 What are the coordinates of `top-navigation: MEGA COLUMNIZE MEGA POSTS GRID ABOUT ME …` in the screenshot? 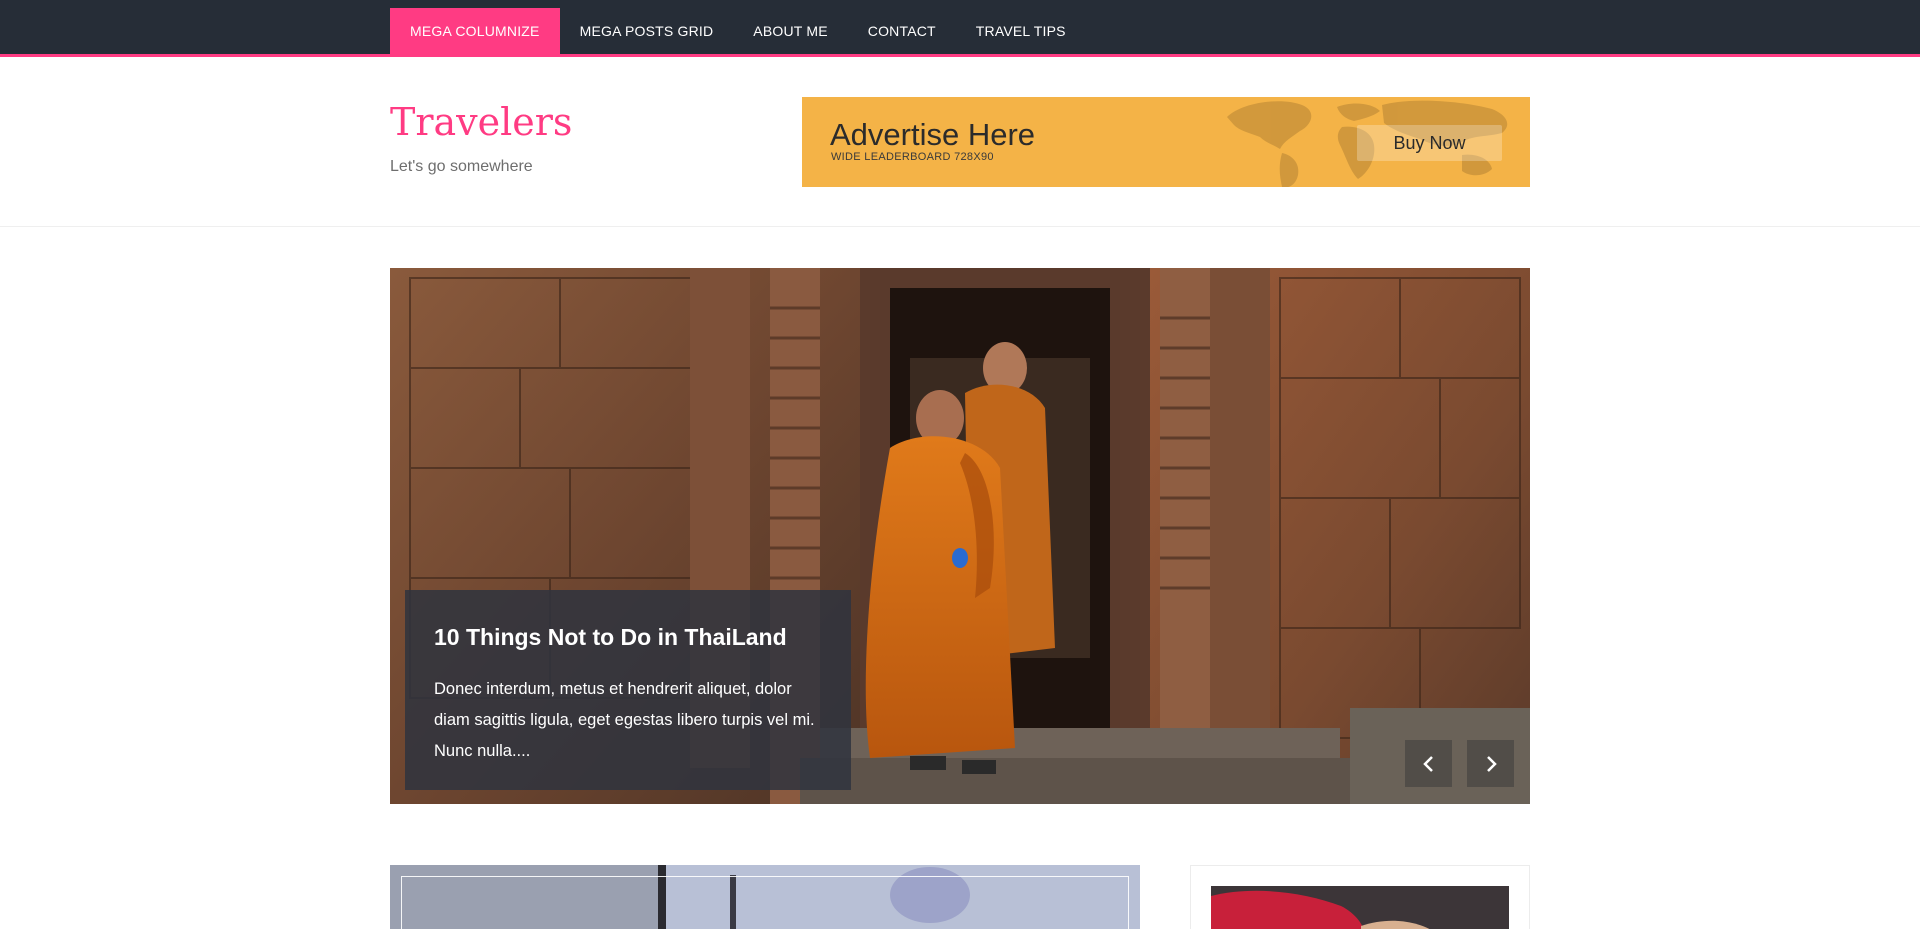 It's located at (960, 28).